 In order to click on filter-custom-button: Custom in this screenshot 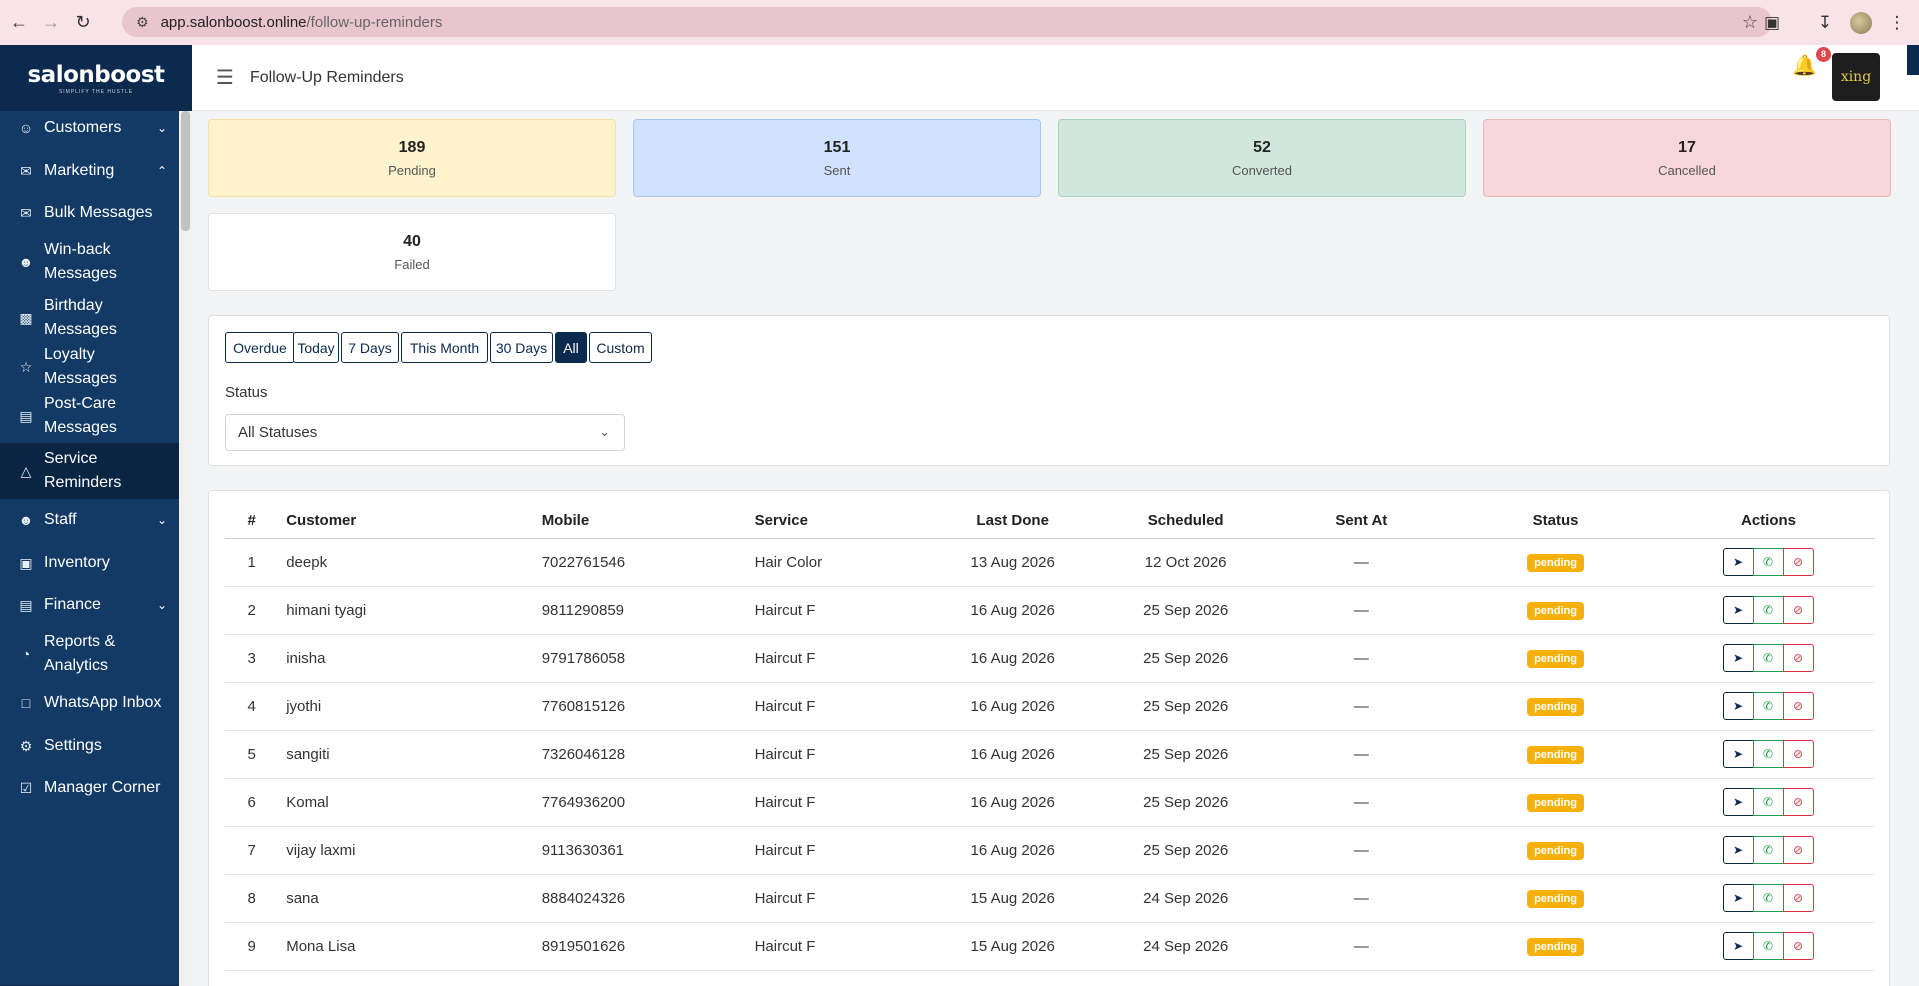, I will do `click(620, 347)`.